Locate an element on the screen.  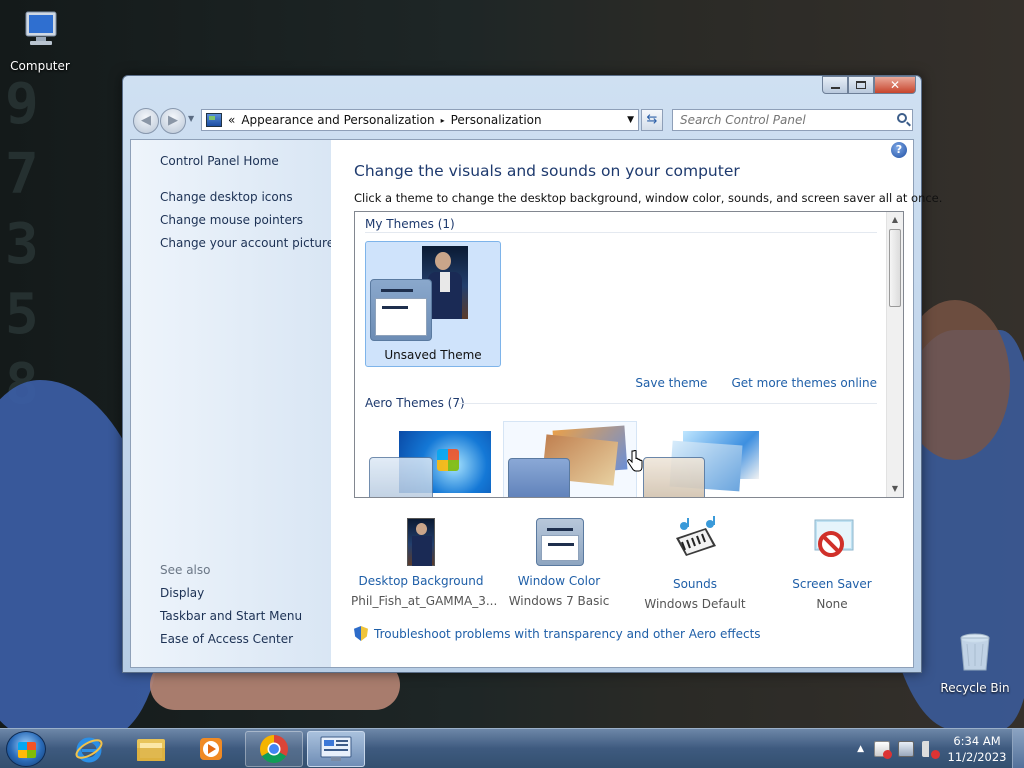
search-icon is located at coordinates (902, 118).